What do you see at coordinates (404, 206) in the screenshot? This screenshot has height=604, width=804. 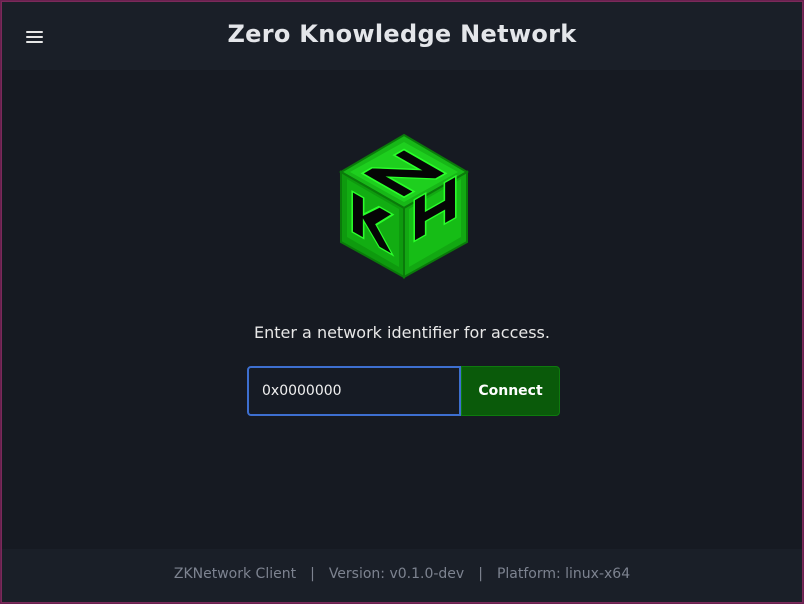 I see `zkn-cube-logo-icon` at bounding box center [404, 206].